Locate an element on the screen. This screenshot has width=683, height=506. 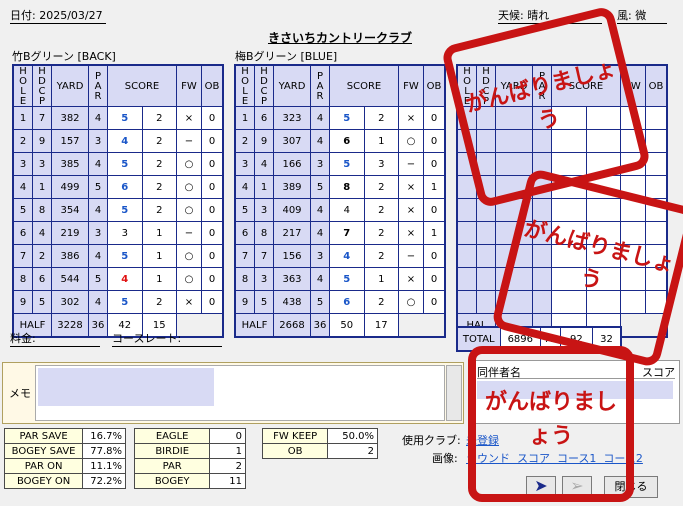
half-label: HALF is located at coordinates (254, 325).